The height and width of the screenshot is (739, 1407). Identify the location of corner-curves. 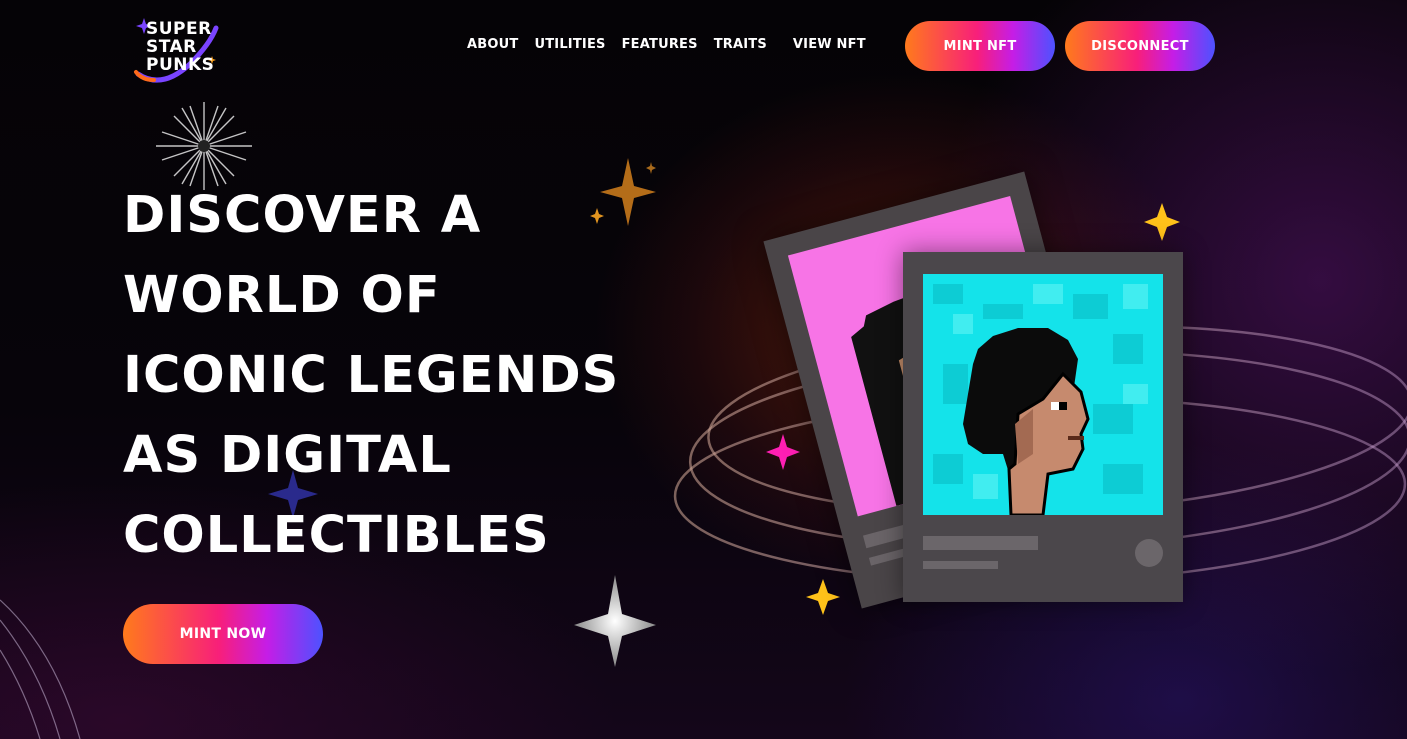
(40, 669).